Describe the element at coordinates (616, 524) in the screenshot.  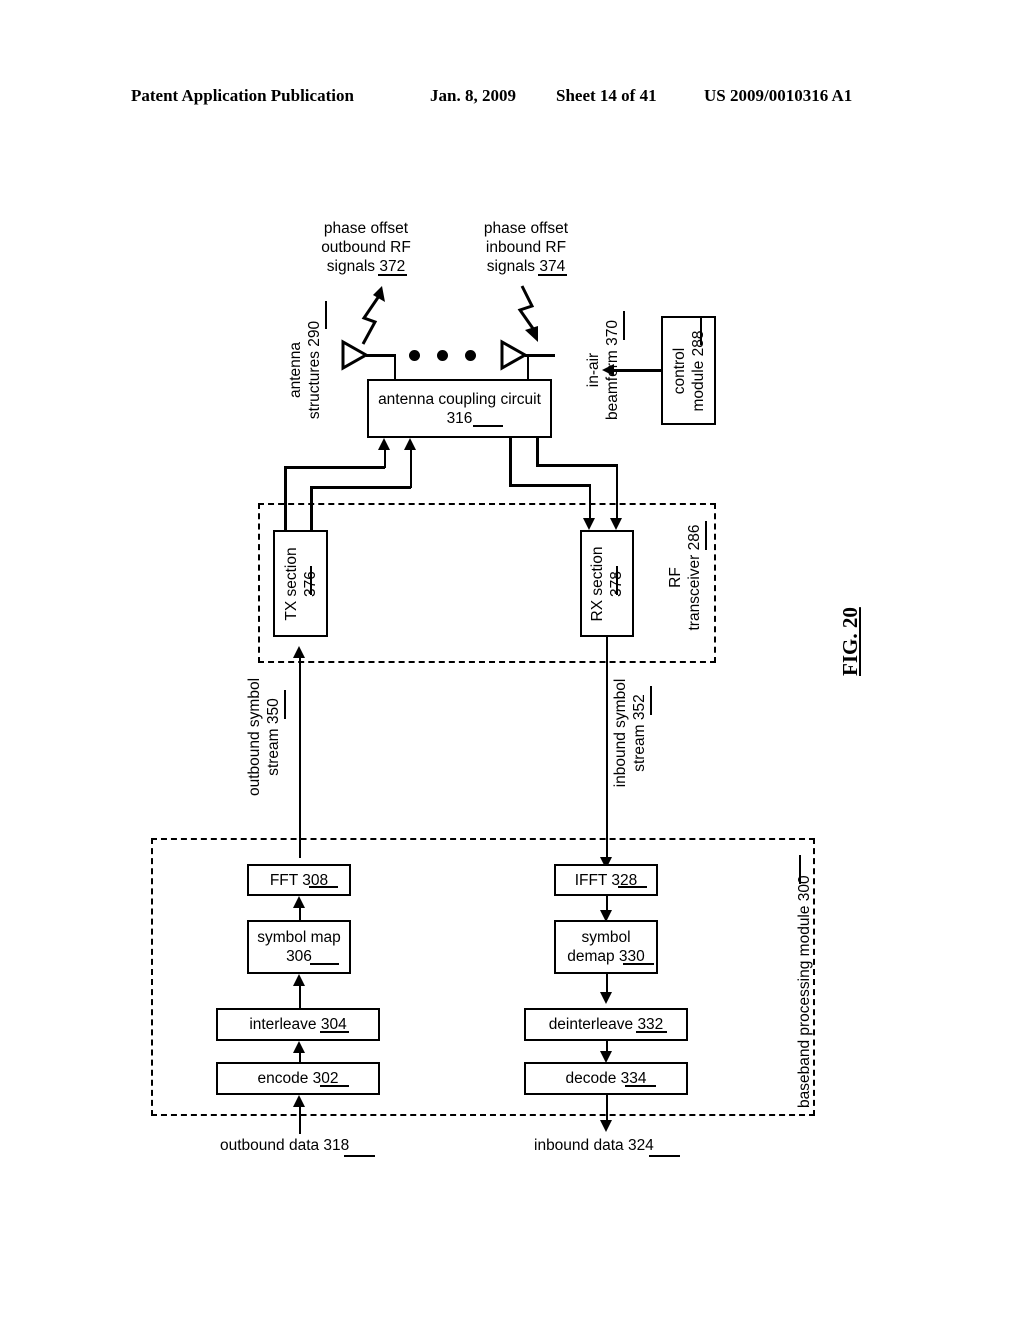
I see `rx-feed-d-arrowhead` at that location.